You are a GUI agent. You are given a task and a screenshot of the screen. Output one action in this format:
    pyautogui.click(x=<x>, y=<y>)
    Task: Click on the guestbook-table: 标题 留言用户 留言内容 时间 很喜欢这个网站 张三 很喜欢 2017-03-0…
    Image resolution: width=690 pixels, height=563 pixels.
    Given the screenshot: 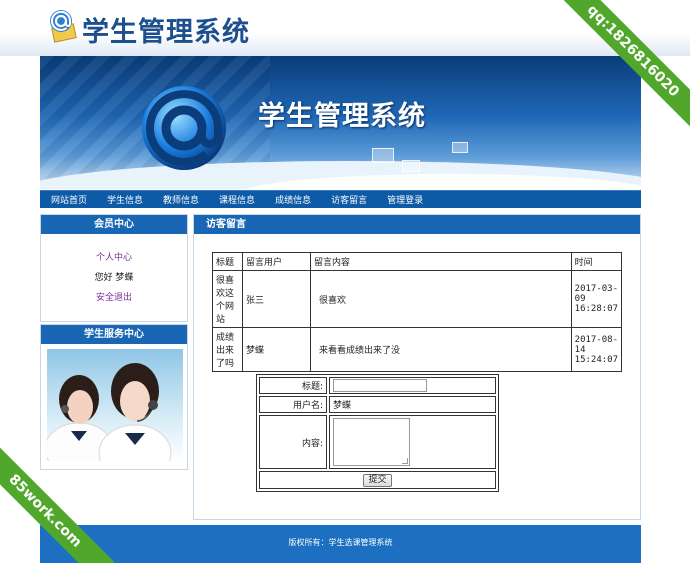 What is the action you would take?
    pyautogui.click(x=417, y=312)
    